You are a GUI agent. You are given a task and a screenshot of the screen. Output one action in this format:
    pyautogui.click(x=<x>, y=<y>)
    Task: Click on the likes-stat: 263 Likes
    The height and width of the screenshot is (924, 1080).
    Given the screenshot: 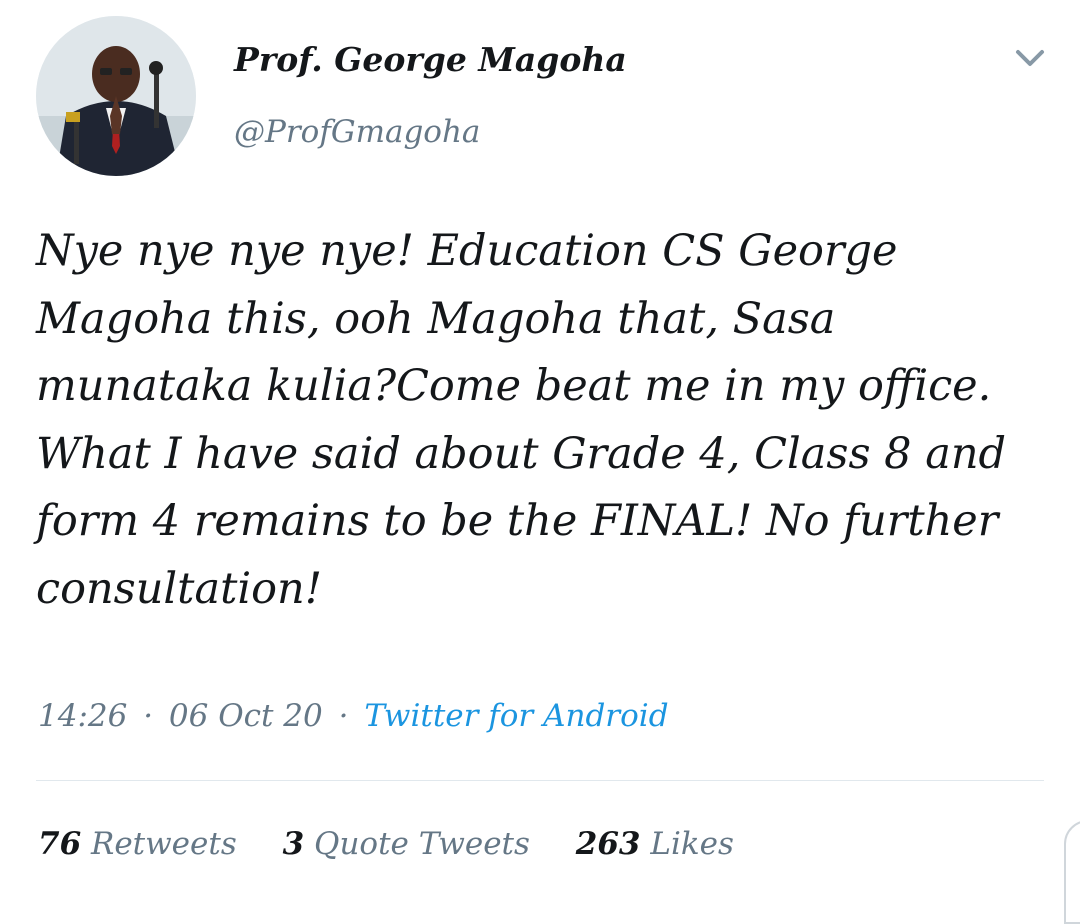 What is the action you would take?
    pyautogui.click(x=655, y=844)
    